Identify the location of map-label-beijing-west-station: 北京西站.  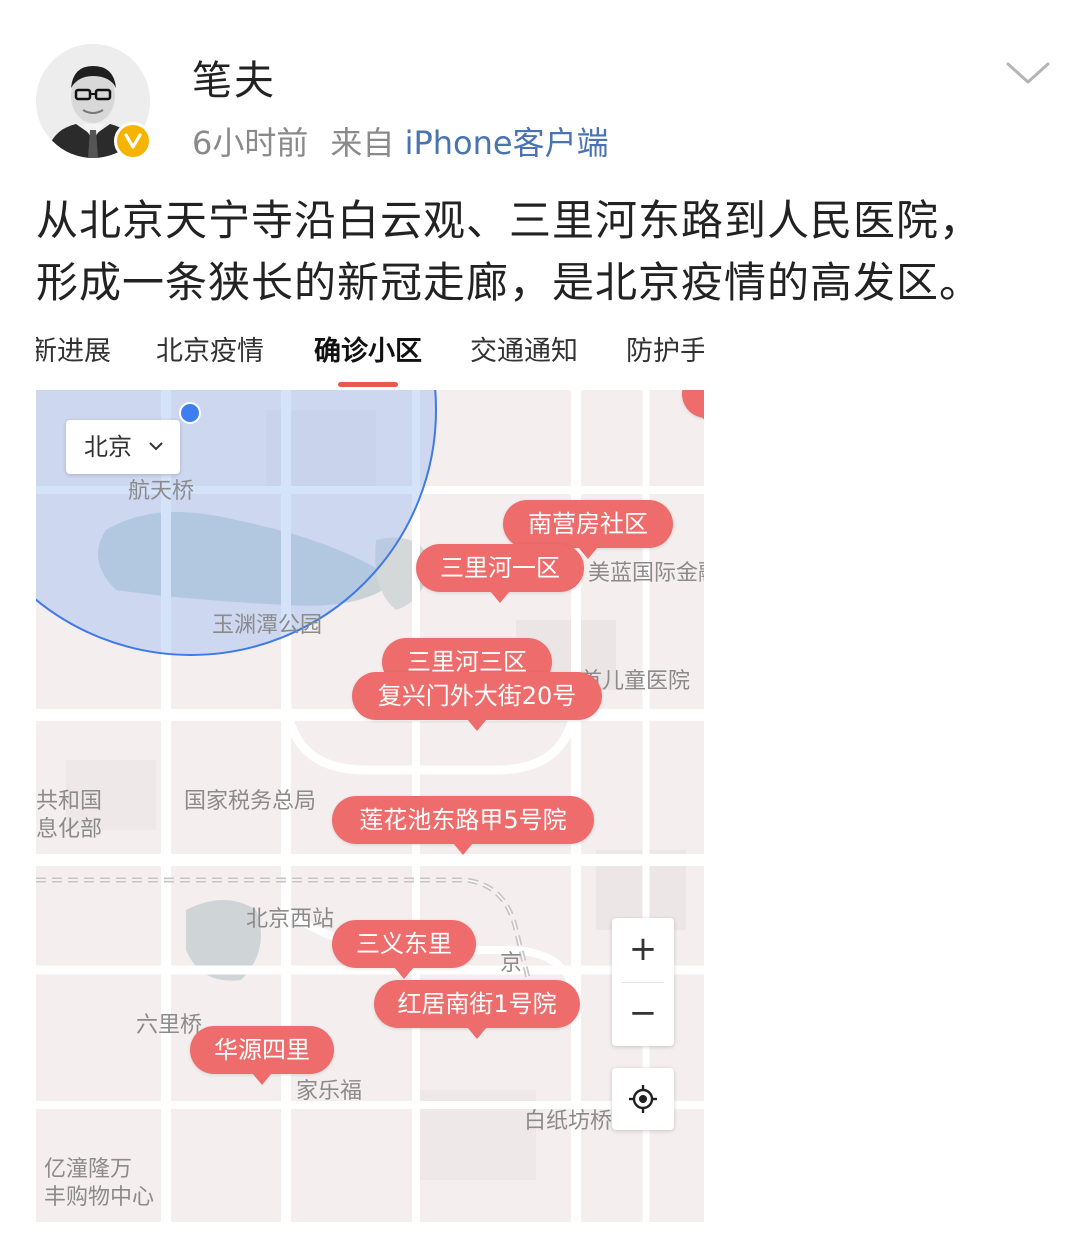
(290, 919).